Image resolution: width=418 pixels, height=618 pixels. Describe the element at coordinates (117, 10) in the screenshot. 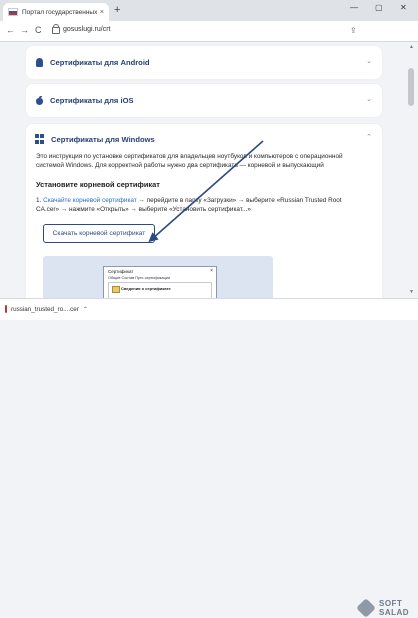

I see `new-tab-button: +` at that location.